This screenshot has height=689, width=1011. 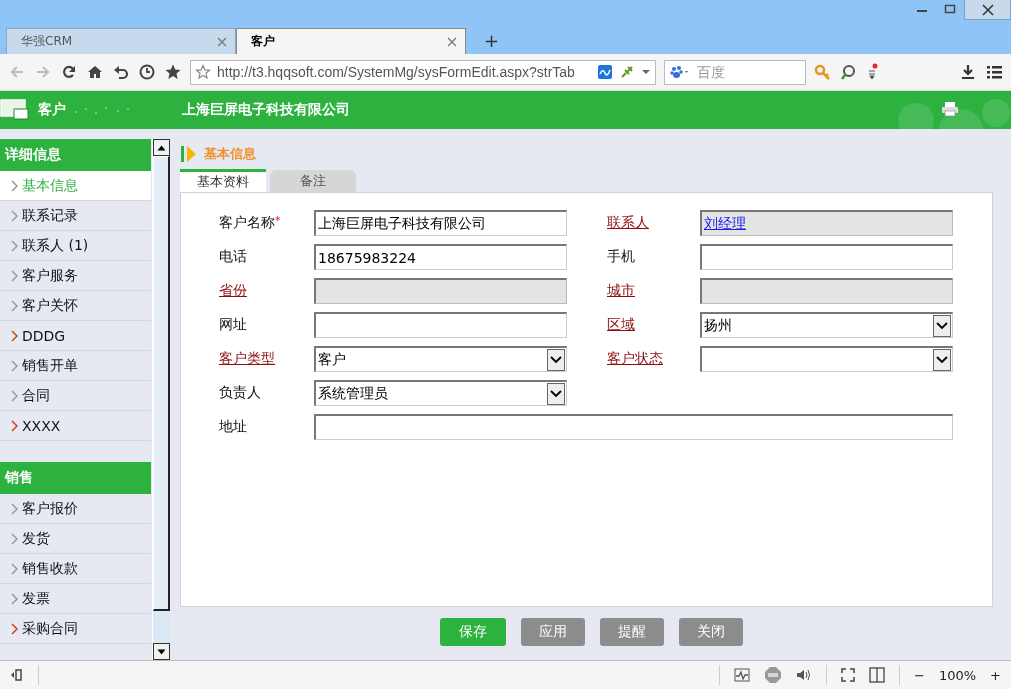 What do you see at coordinates (653, 359) in the screenshot?
I see `field-label-link: 客户状态` at bounding box center [653, 359].